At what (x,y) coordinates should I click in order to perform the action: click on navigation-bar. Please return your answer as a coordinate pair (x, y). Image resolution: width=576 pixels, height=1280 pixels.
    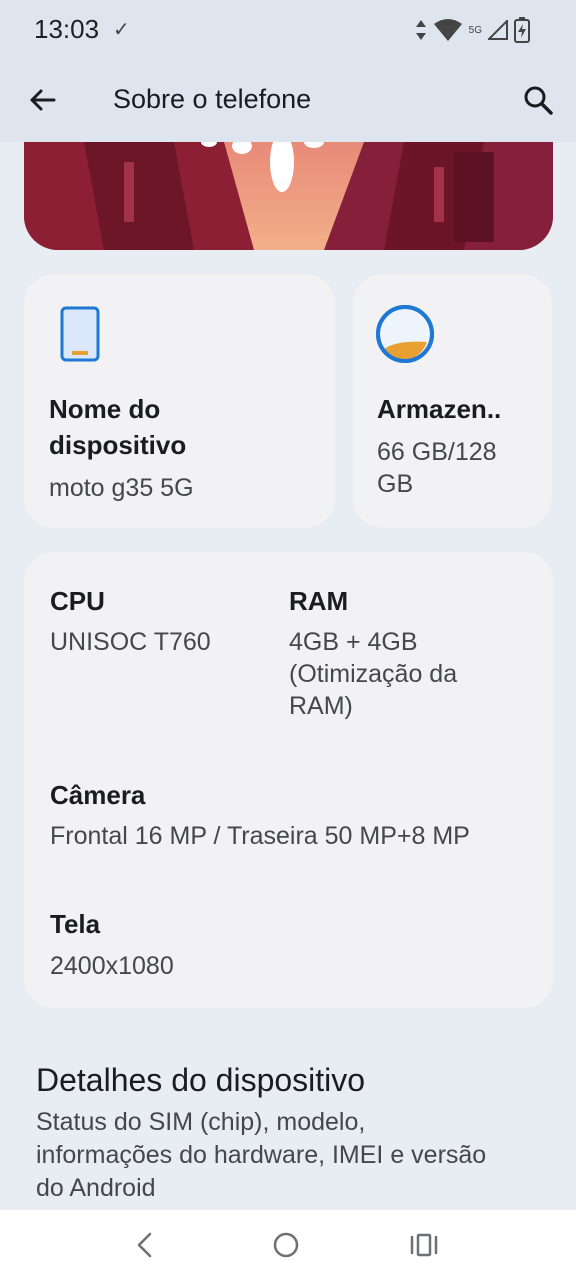
    Looking at the image, I should click on (288, 1245).